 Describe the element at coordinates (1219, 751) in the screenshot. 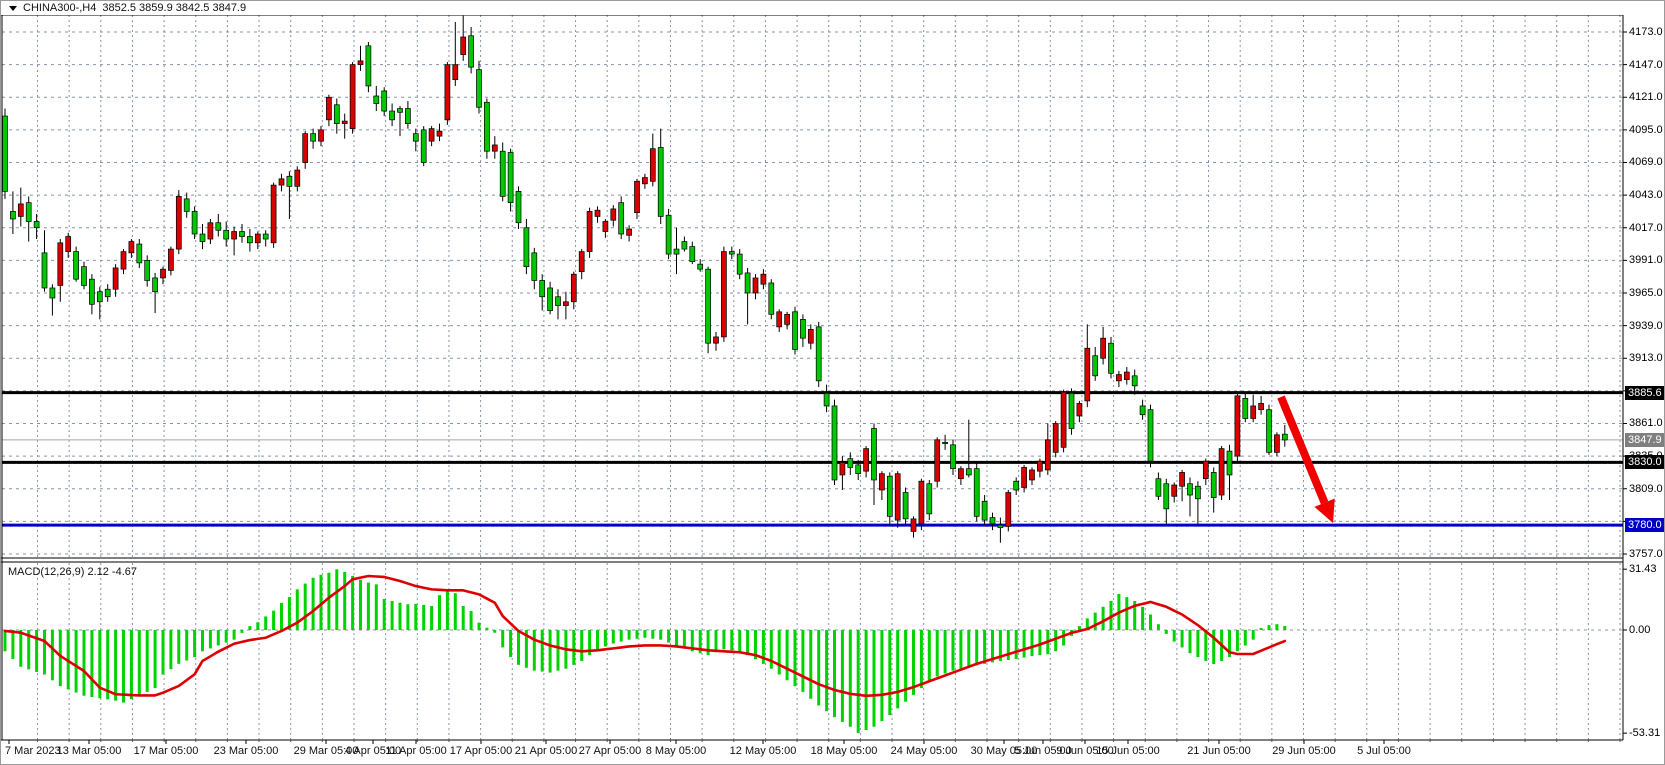

I see `time-tick-label: 21 Jun 05:00` at that location.